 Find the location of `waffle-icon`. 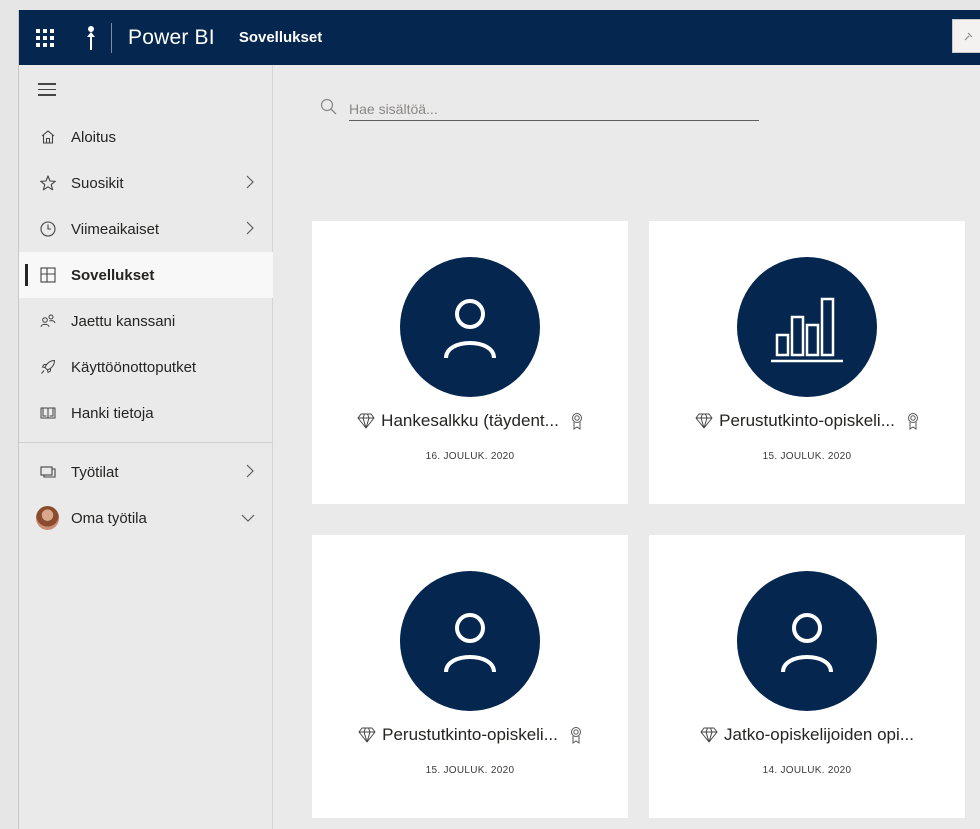

waffle-icon is located at coordinates (45, 37).